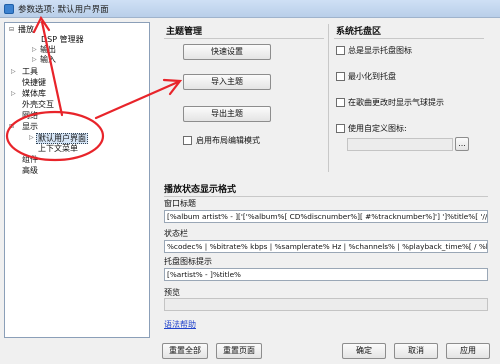 This screenshot has width=500, height=364. I want to click on annotation-arrow-up, so click(52, 68).